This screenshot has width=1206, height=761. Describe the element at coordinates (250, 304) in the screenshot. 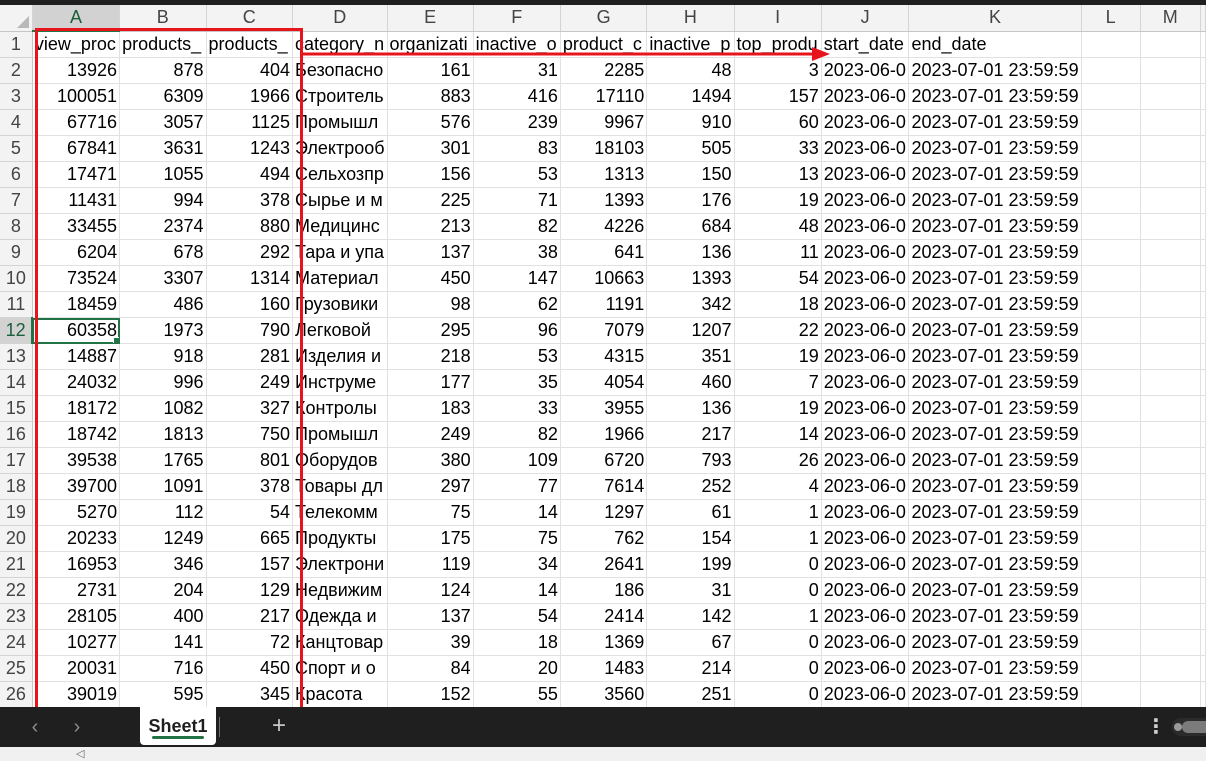

I see `cell-c11: 160` at that location.